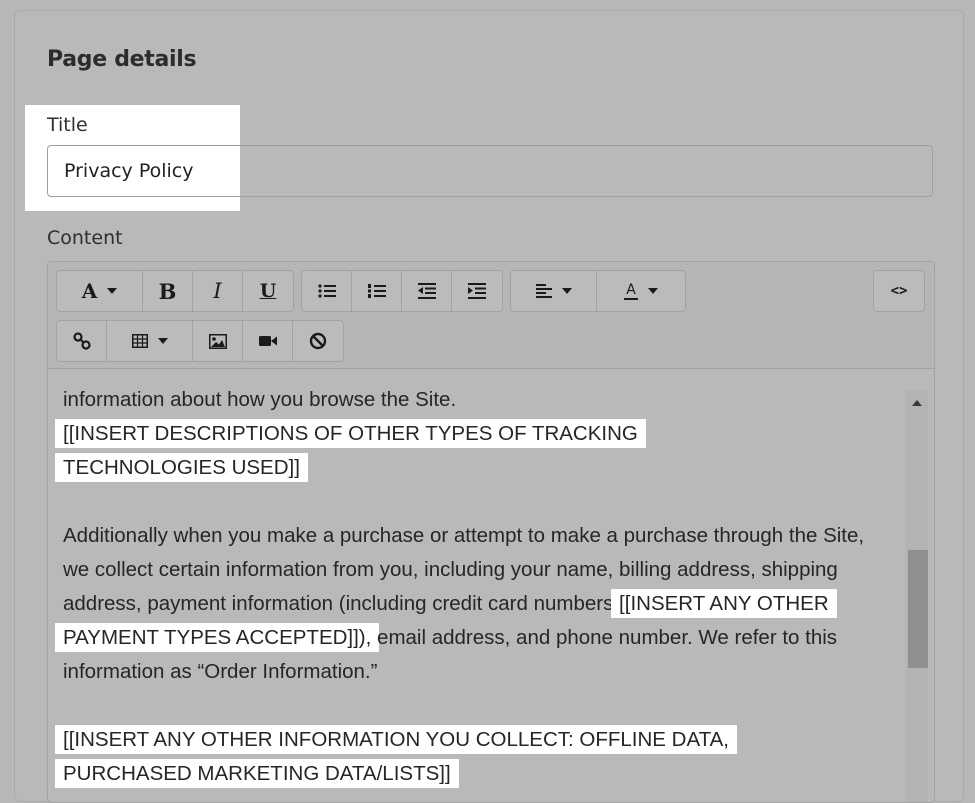  What do you see at coordinates (490, 171) in the screenshot?
I see `title-input` at bounding box center [490, 171].